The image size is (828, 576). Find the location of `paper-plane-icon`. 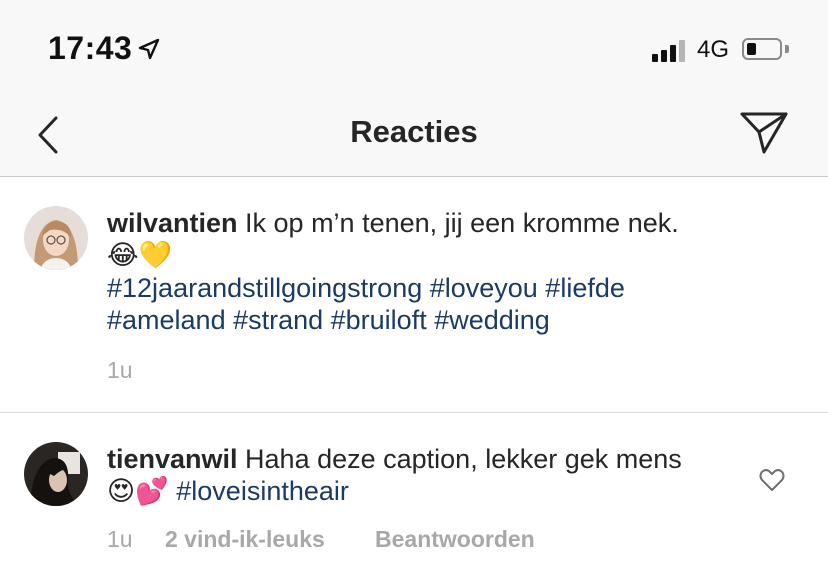

paper-plane-icon is located at coordinates (764, 133).